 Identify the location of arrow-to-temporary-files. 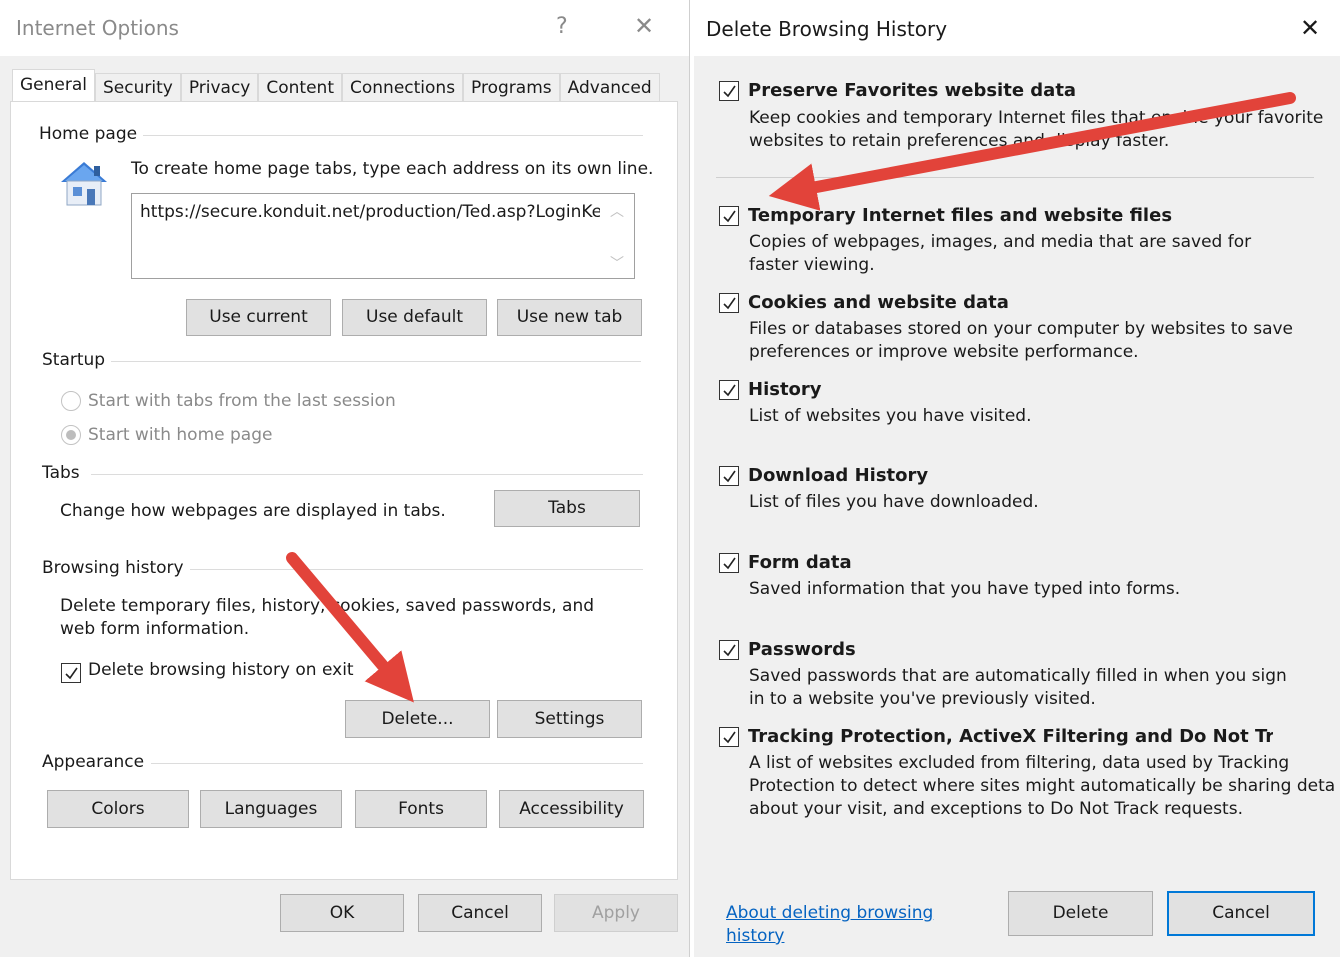
(1032, 151).